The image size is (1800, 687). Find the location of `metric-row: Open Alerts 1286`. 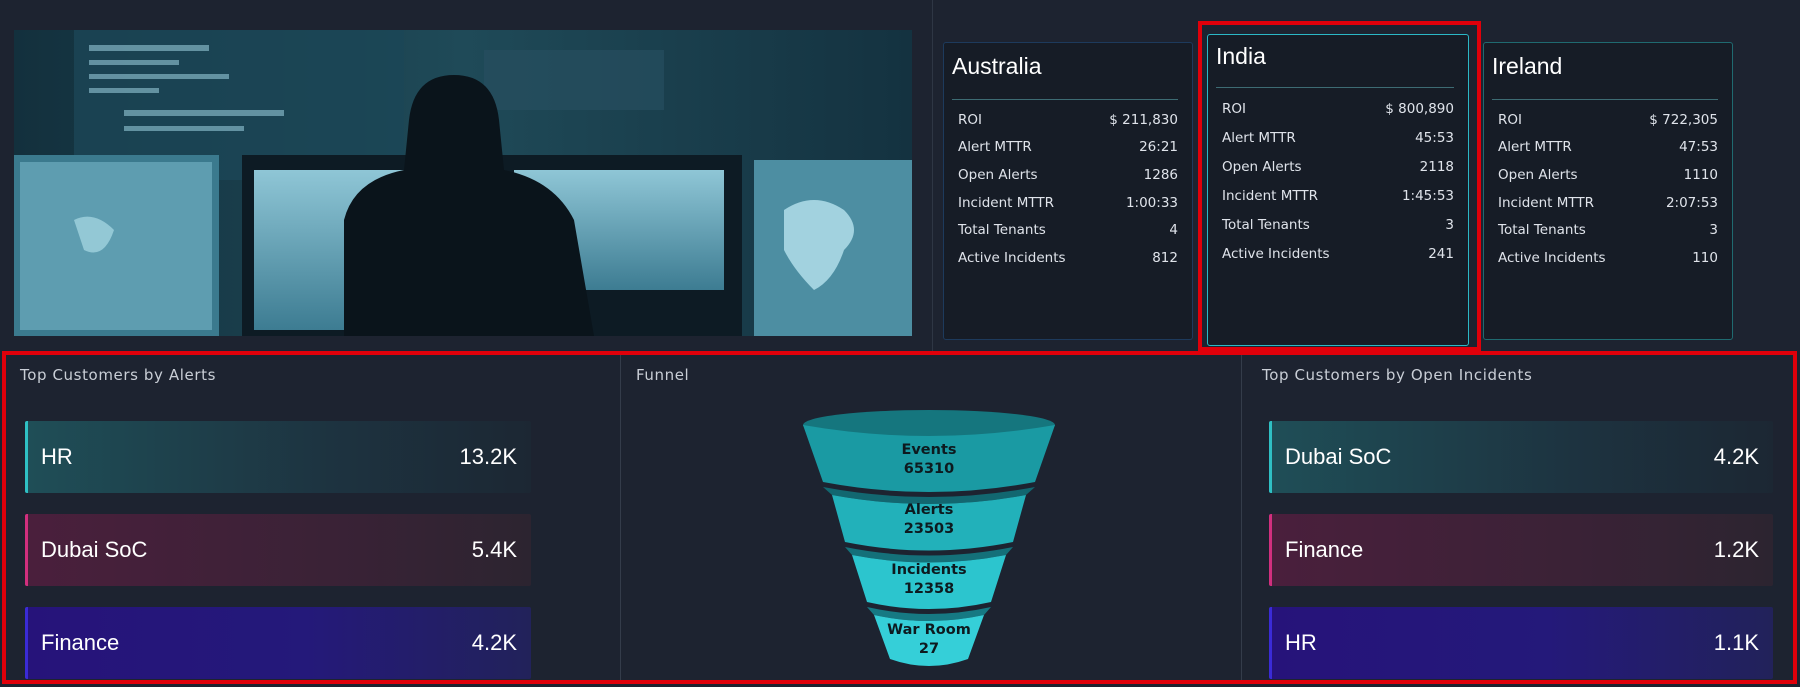

metric-row: Open Alerts 1286 is located at coordinates (1068, 175).